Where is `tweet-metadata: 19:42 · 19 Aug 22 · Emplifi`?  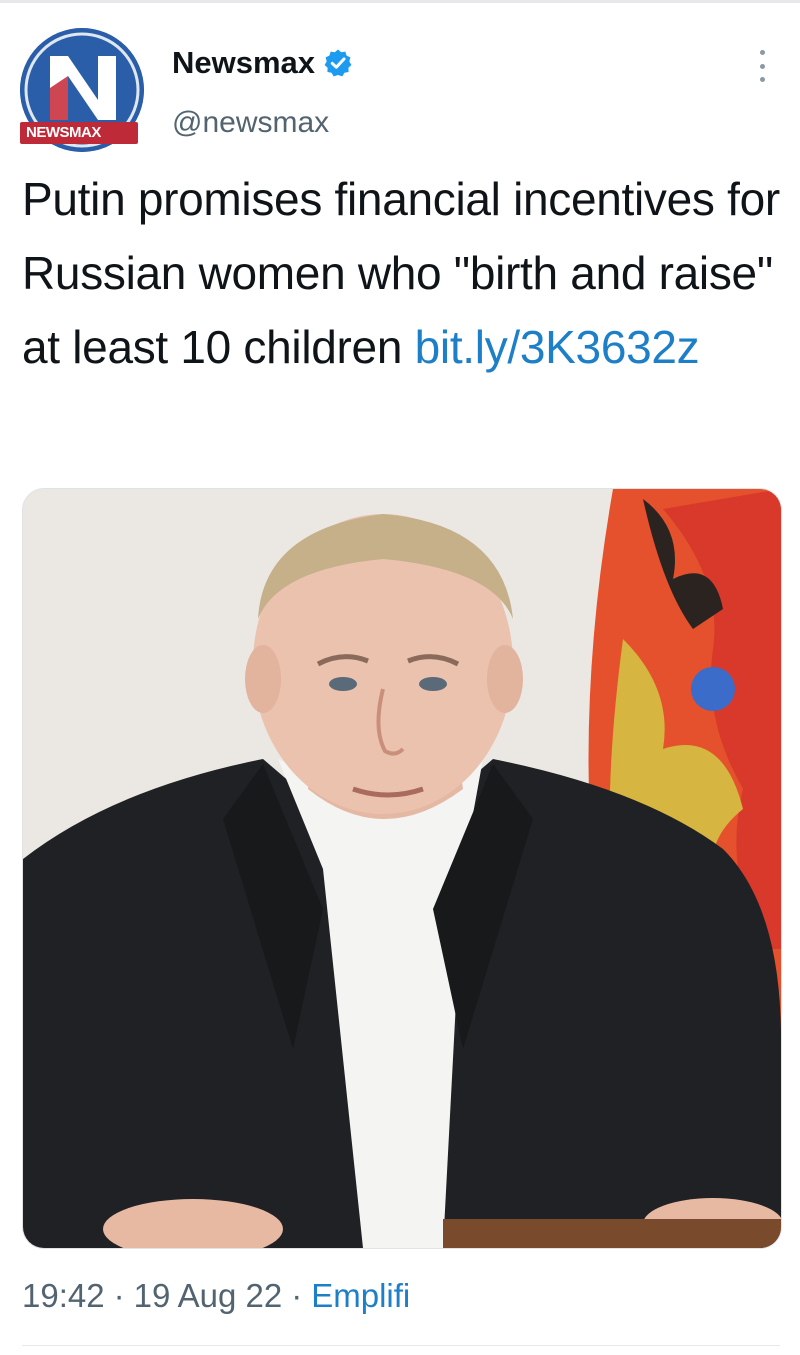
tweet-metadata: 19:42 · 19 Aug 22 · Emplifi is located at coordinates (216, 1296).